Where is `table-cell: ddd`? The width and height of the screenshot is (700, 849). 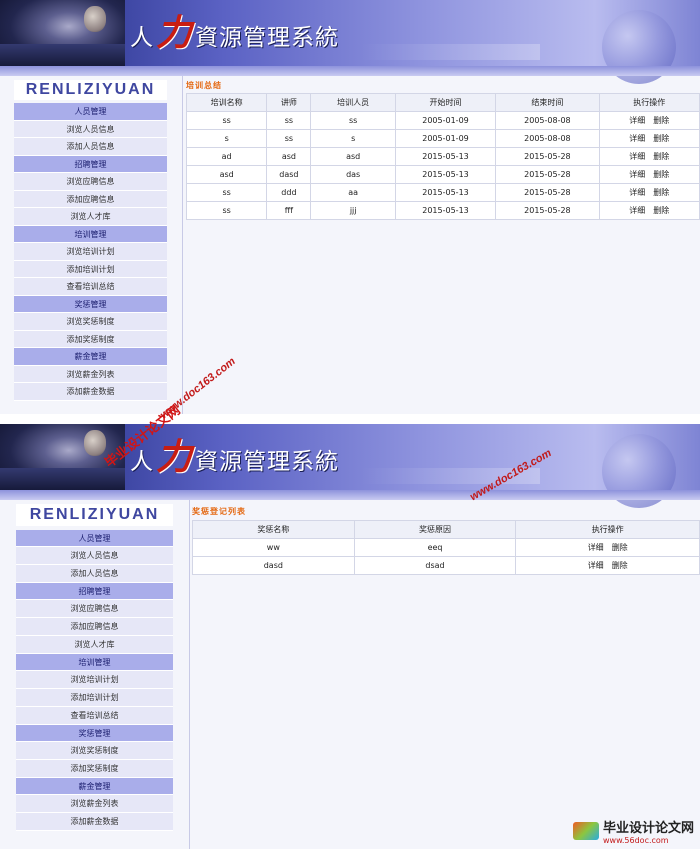 table-cell: ddd is located at coordinates (289, 192).